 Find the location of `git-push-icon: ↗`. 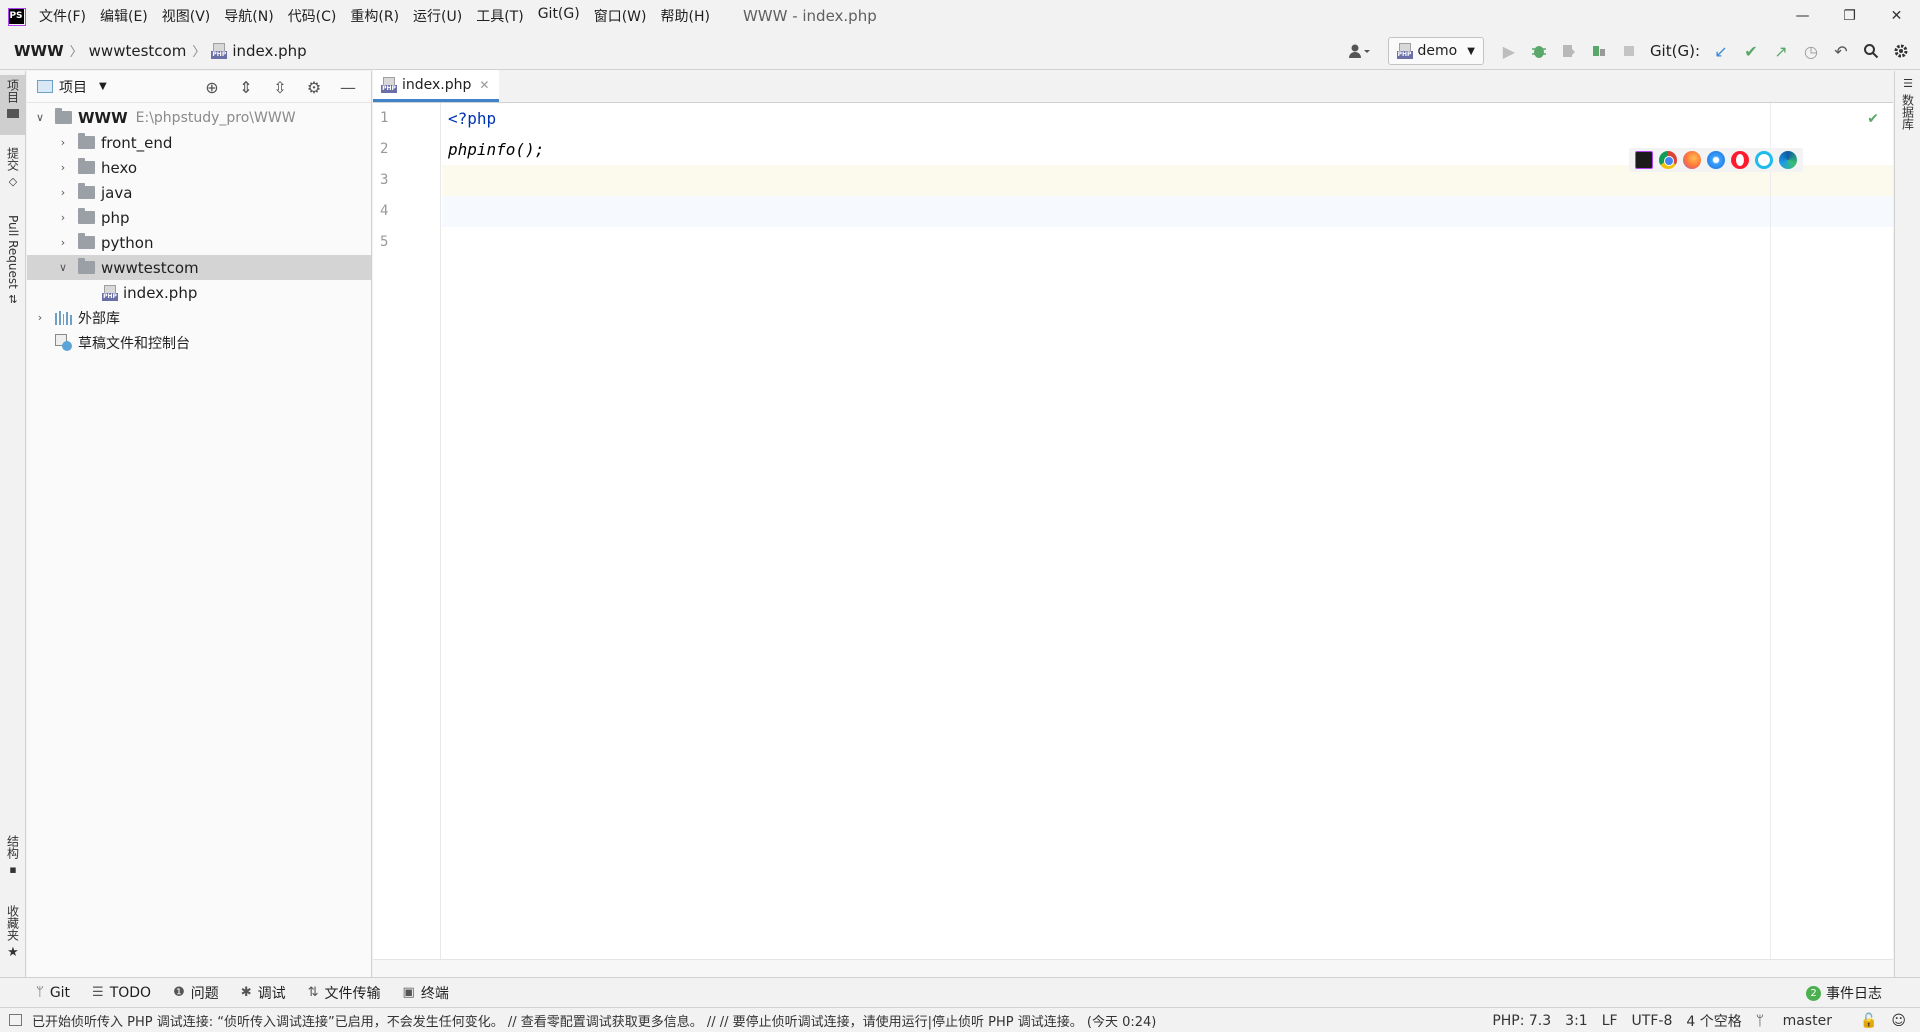

git-push-icon: ↗ is located at coordinates (1781, 51).